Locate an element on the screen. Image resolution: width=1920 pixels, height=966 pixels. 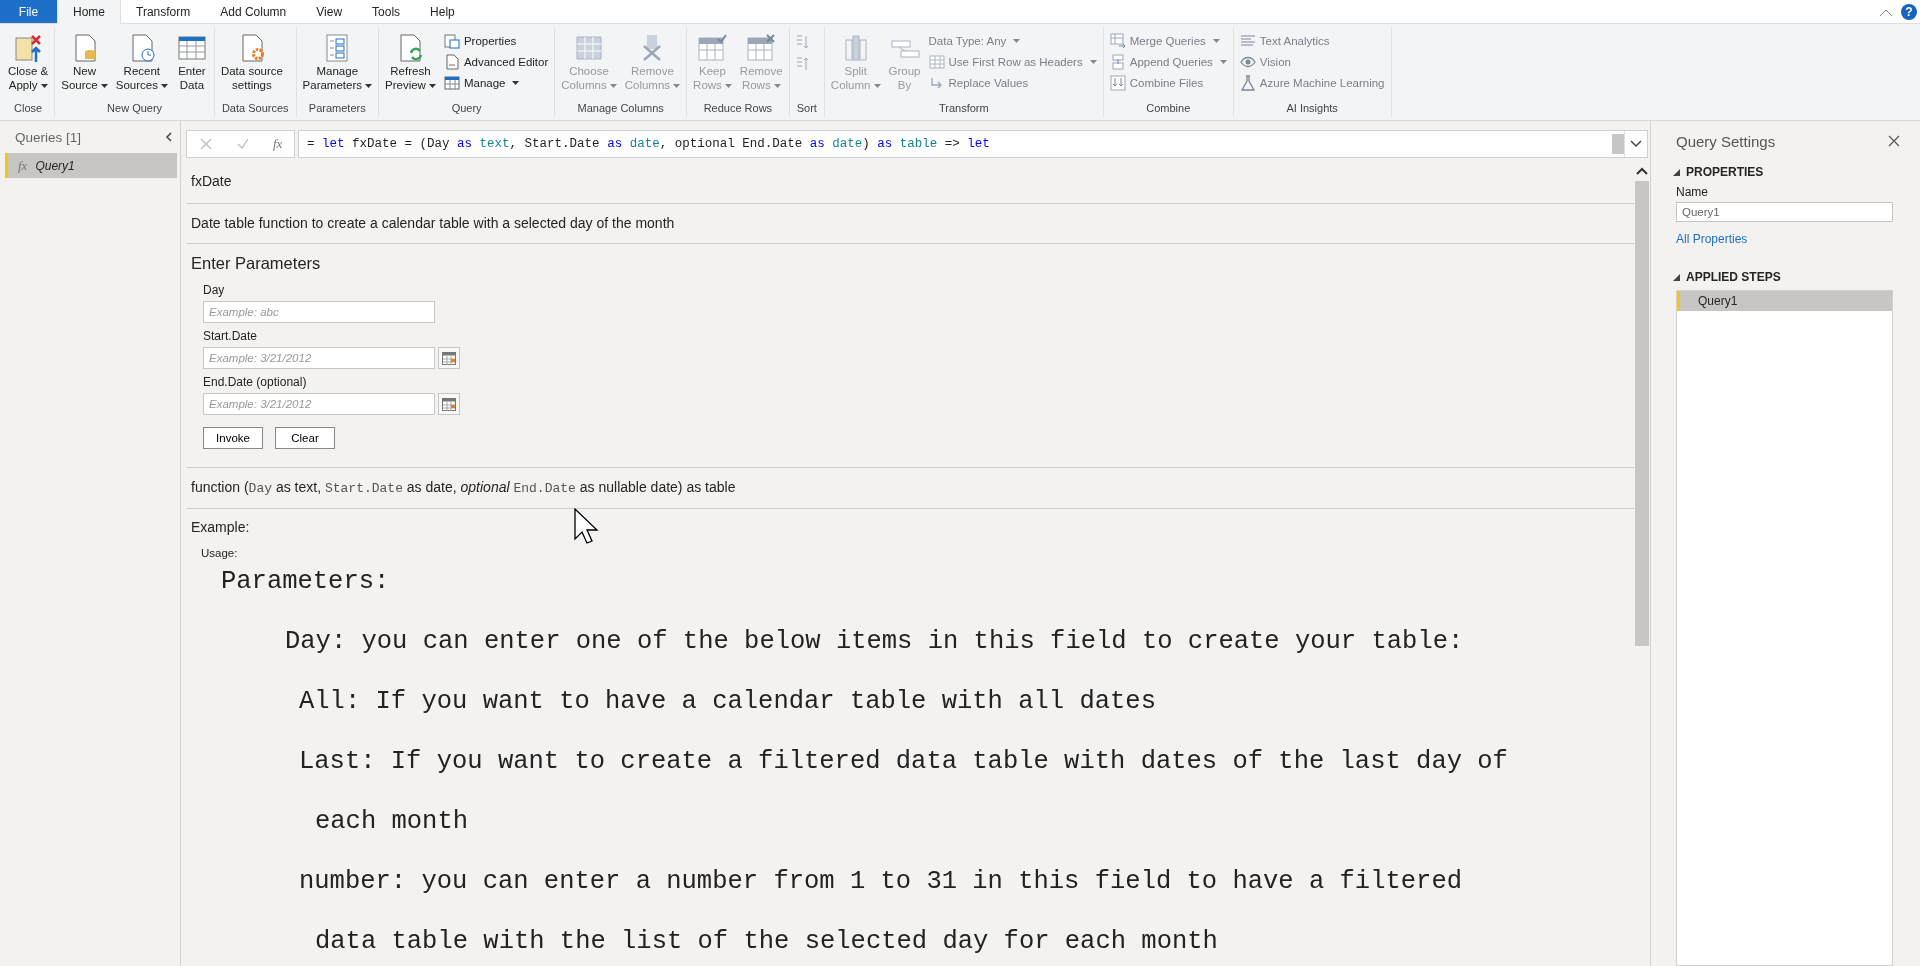
usage-text: each month is located at coordinates (391, 822).